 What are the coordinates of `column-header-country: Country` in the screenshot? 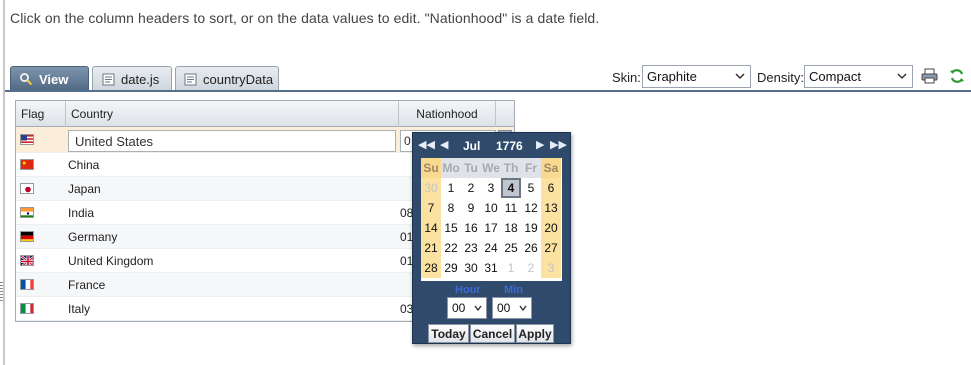 It's located at (232, 114).